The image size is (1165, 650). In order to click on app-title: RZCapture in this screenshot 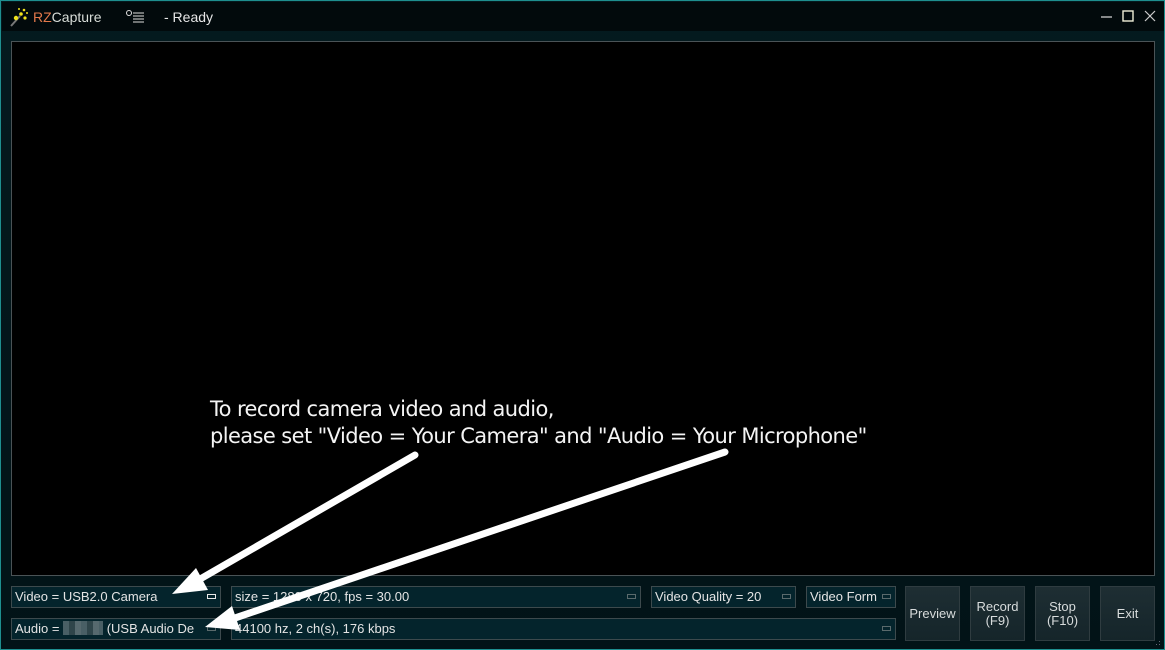, I will do `click(67, 17)`.